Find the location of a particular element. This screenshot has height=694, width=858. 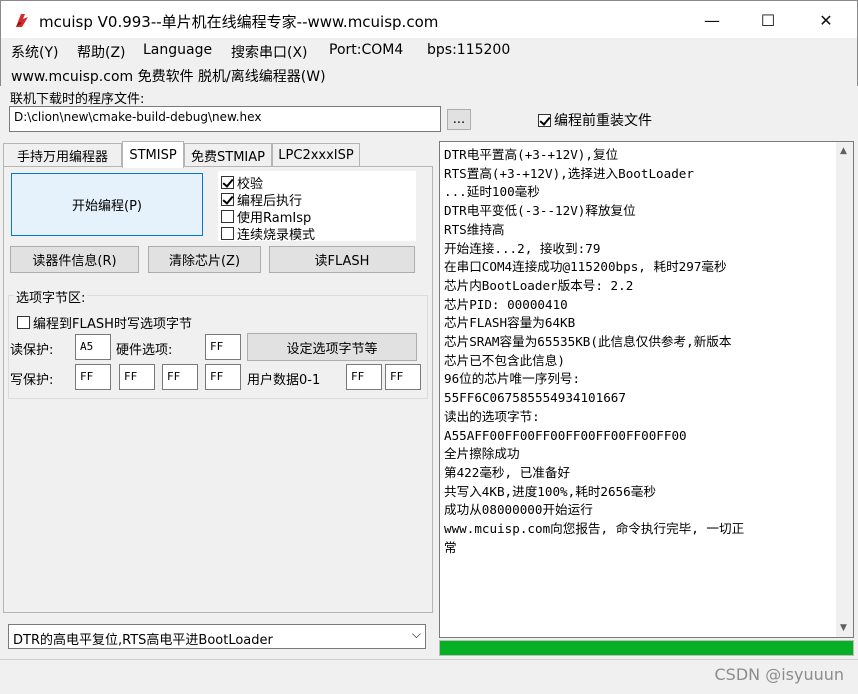

program-file-path-input: D:\clion\new\cmake-build-debug\new.hex is located at coordinates (225, 119).